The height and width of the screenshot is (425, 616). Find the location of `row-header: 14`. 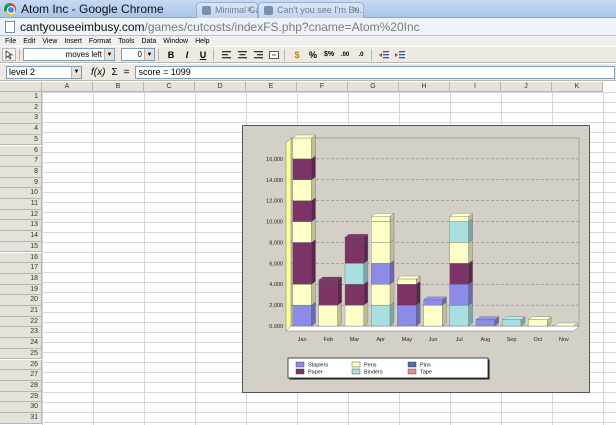

row-header: 14 is located at coordinates (21, 236).